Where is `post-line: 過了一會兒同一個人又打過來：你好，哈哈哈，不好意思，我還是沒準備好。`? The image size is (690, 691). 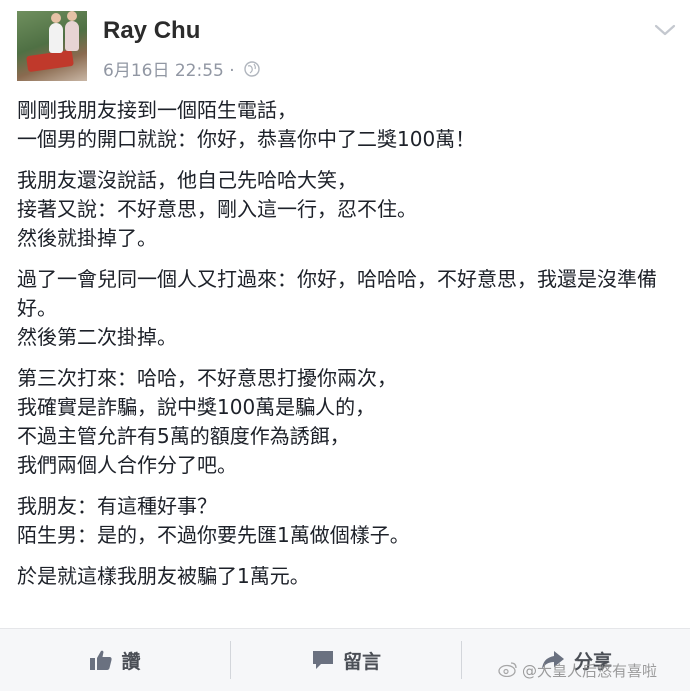
post-line: 過了一會兒同一個人又打過來：你好，哈哈哈，不好意思，我還是沒準備好。 is located at coordinates (337, 293).